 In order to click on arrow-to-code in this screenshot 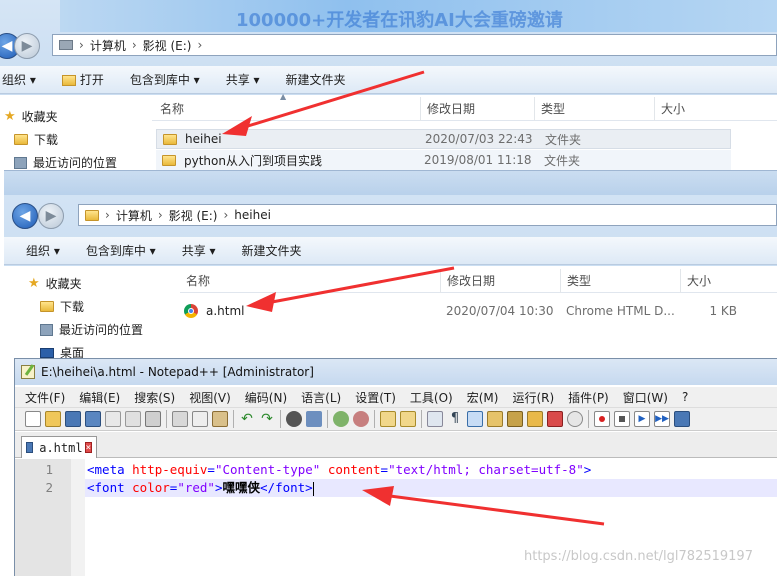, I will do `click(483, 506)`.